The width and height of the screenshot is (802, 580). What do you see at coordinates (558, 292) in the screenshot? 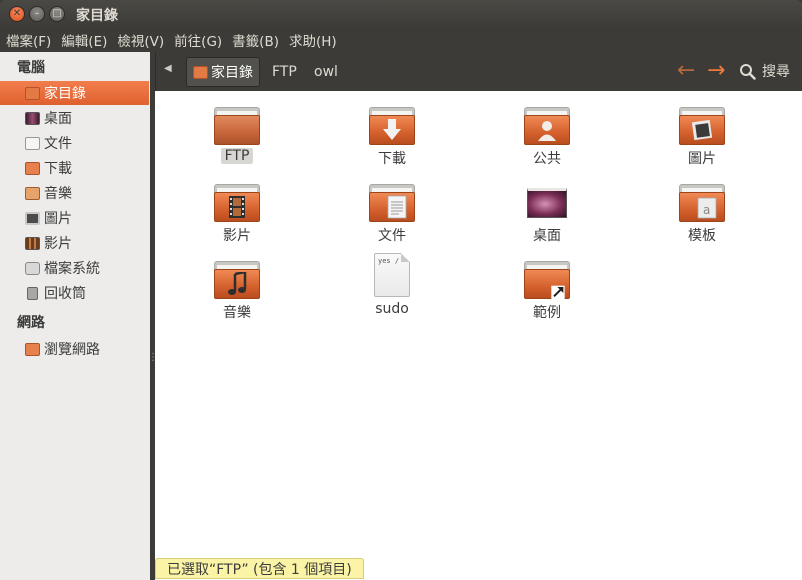
I see `link-arrow-icon` at bounding box center [558, 292].